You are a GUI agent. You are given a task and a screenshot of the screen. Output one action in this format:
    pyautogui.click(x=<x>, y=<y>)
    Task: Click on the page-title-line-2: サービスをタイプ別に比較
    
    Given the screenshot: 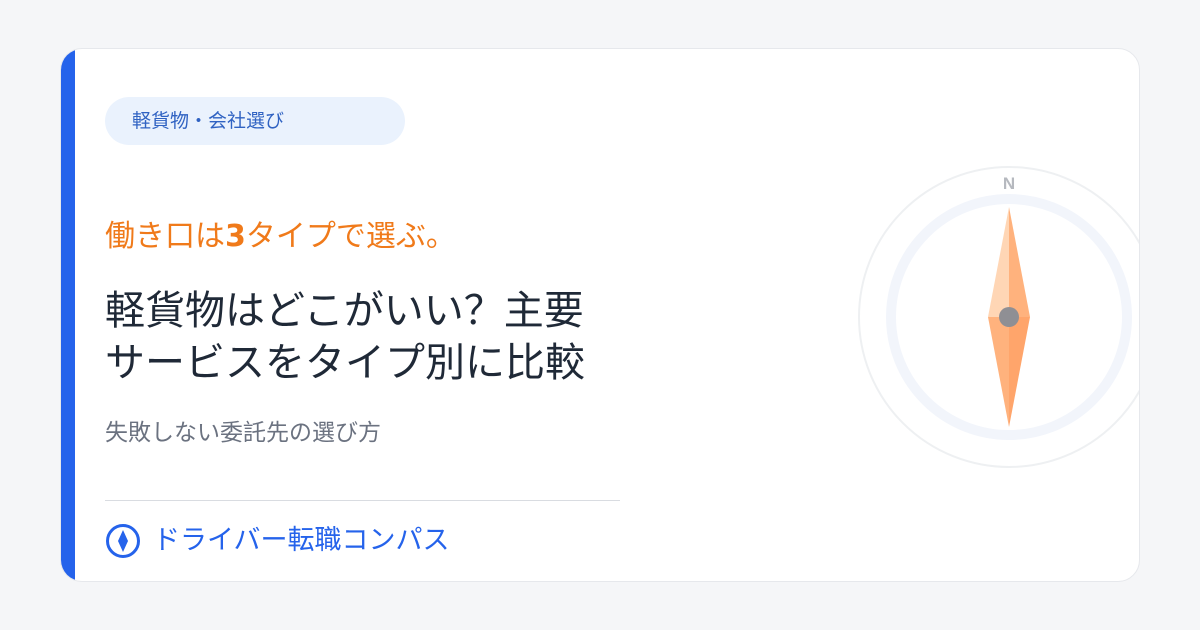 What is the action you would take?
    pyautogui.click(x=345, y=363)
    